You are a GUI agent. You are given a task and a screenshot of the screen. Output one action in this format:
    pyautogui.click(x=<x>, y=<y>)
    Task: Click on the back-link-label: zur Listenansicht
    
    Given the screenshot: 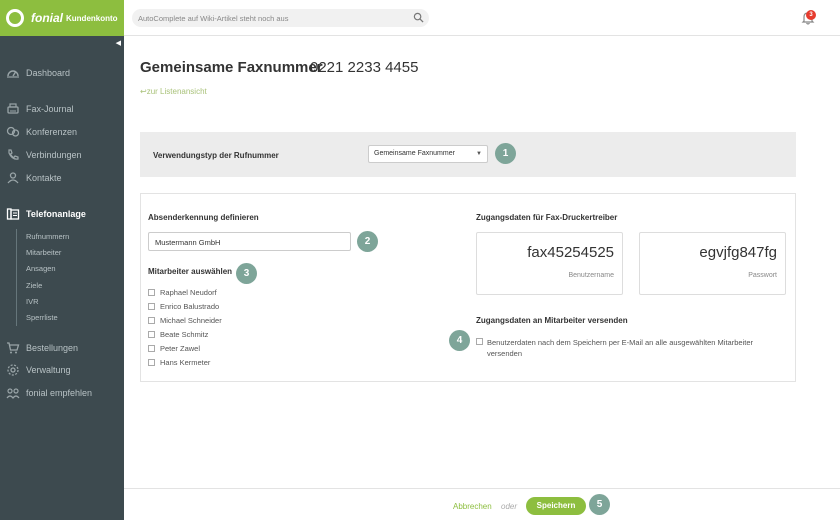 What is the action you would take?
    pyautogui.click(x=176, y=91)
    